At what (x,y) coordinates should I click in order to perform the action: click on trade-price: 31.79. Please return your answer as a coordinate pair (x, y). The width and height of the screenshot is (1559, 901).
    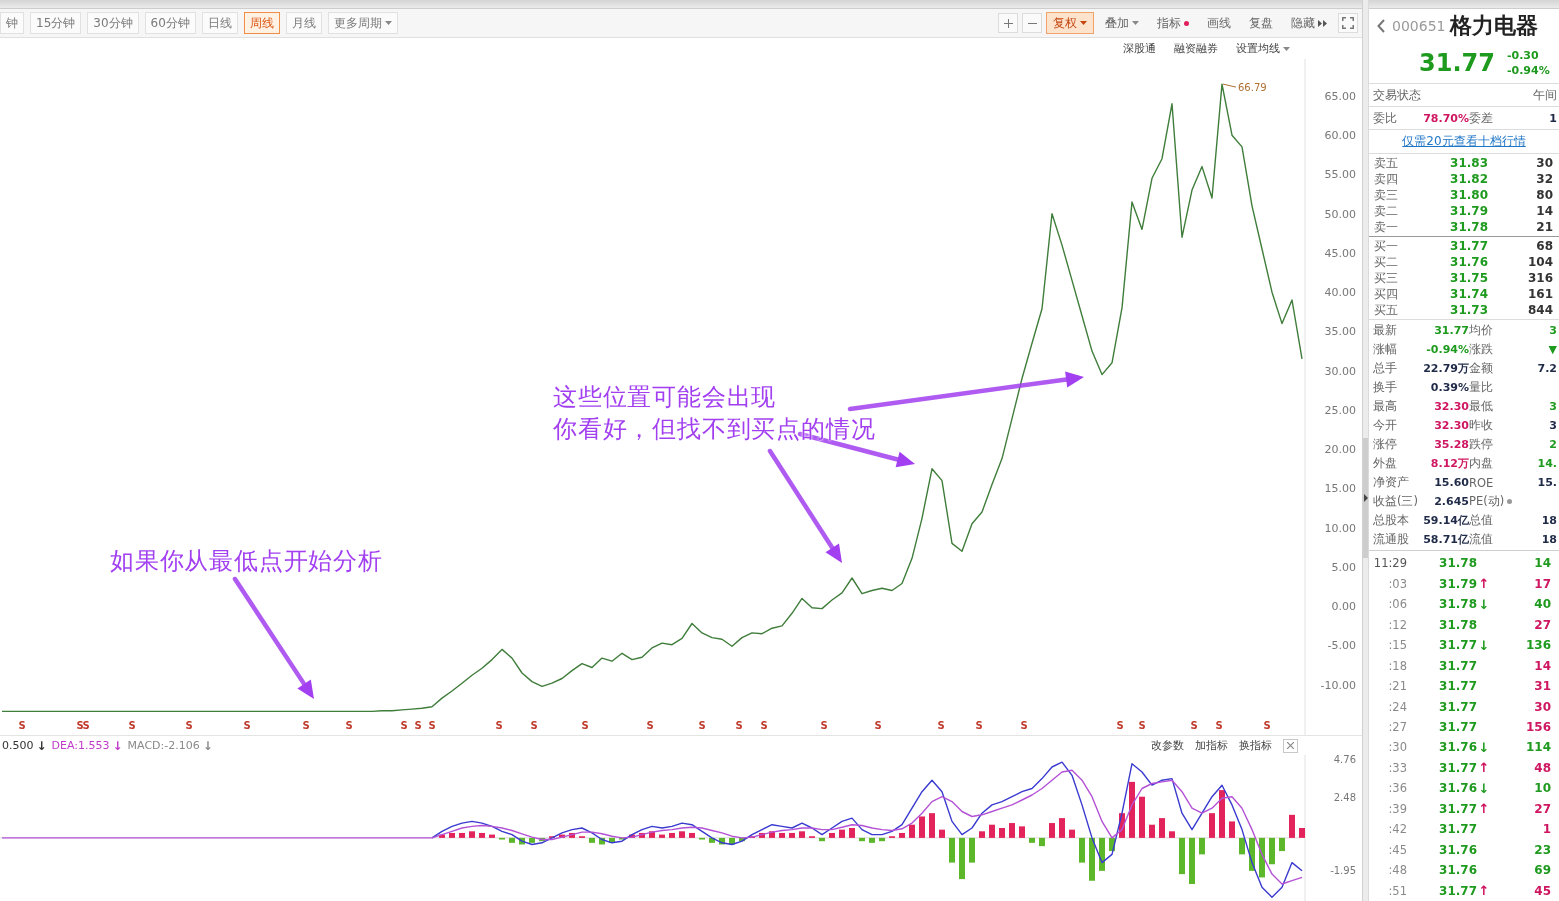
    Looking at the image, I should click on (1457, 583).